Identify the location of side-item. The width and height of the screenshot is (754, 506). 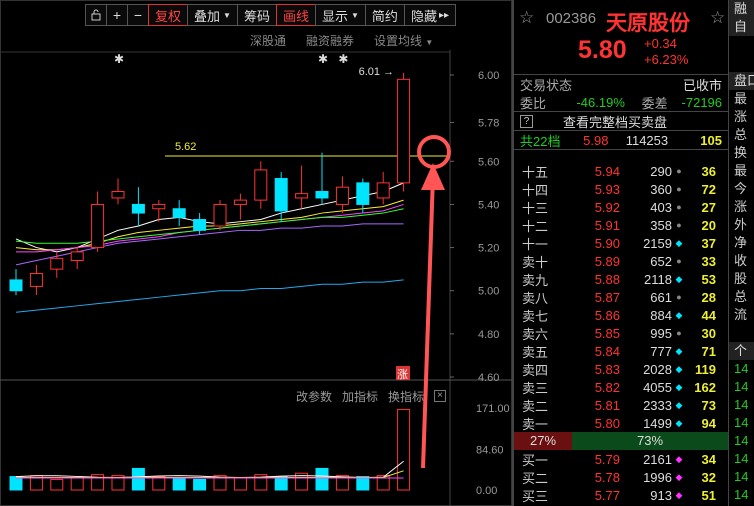
(741, 63).